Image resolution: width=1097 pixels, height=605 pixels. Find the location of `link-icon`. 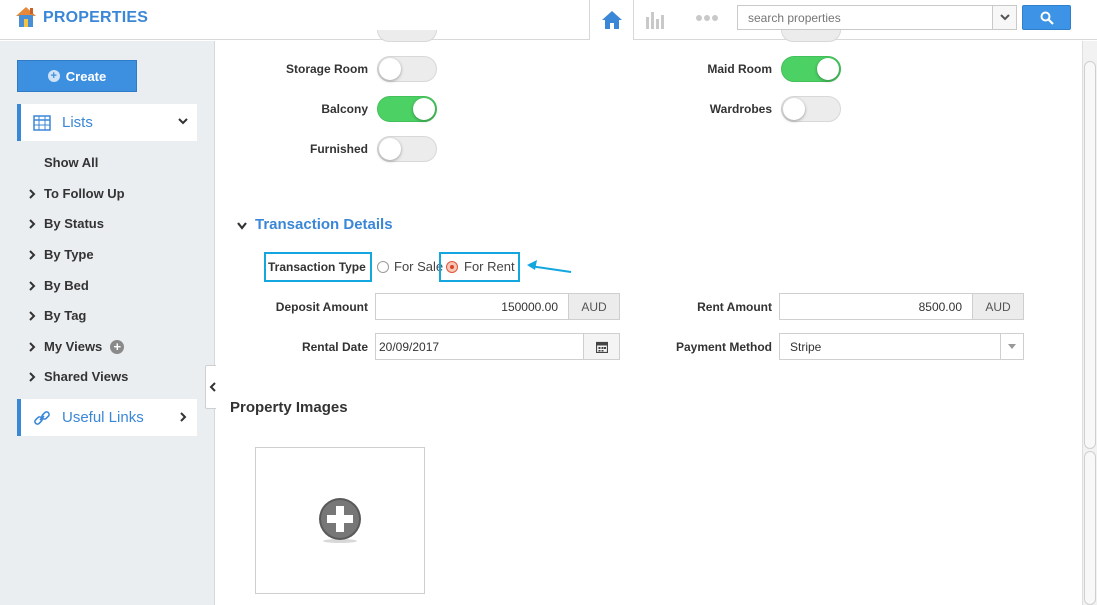

link-icon is located at coordinates (42, 417).